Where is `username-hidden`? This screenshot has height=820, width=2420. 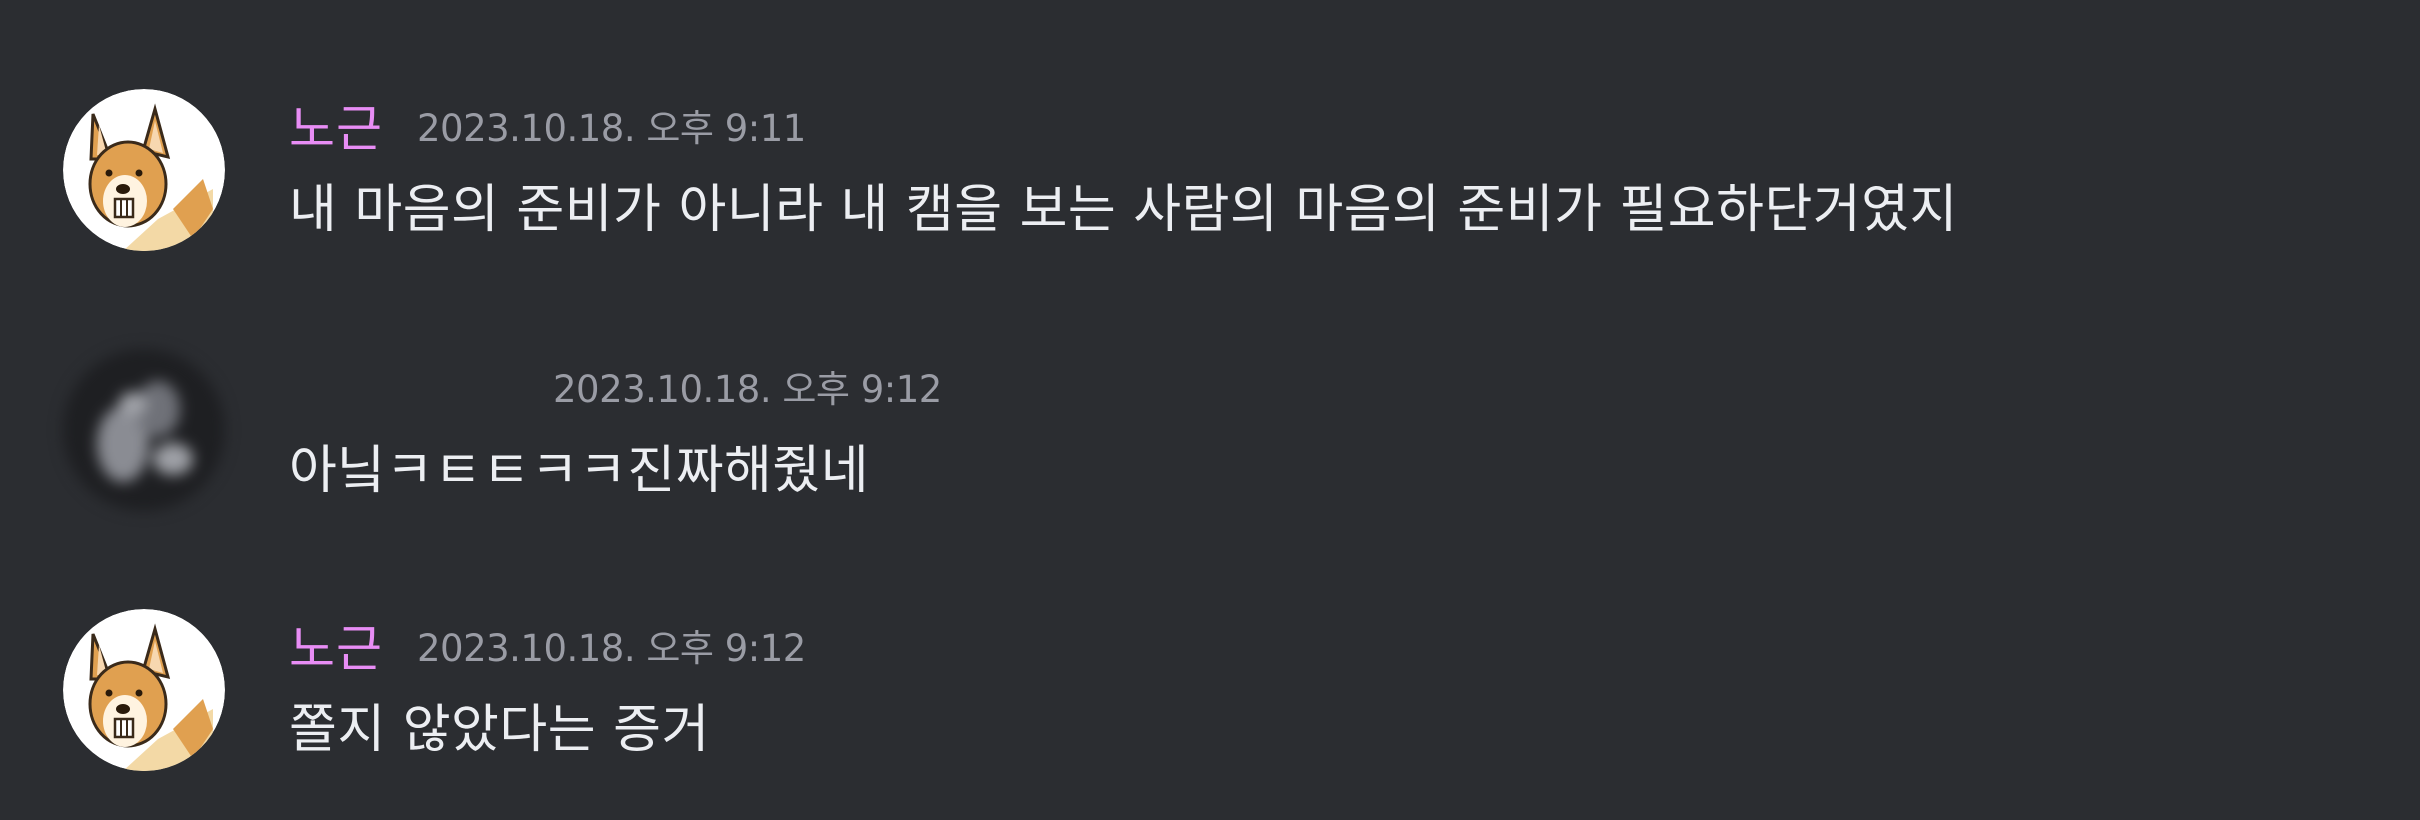
username-hidden is located at coordinates (404, 386).